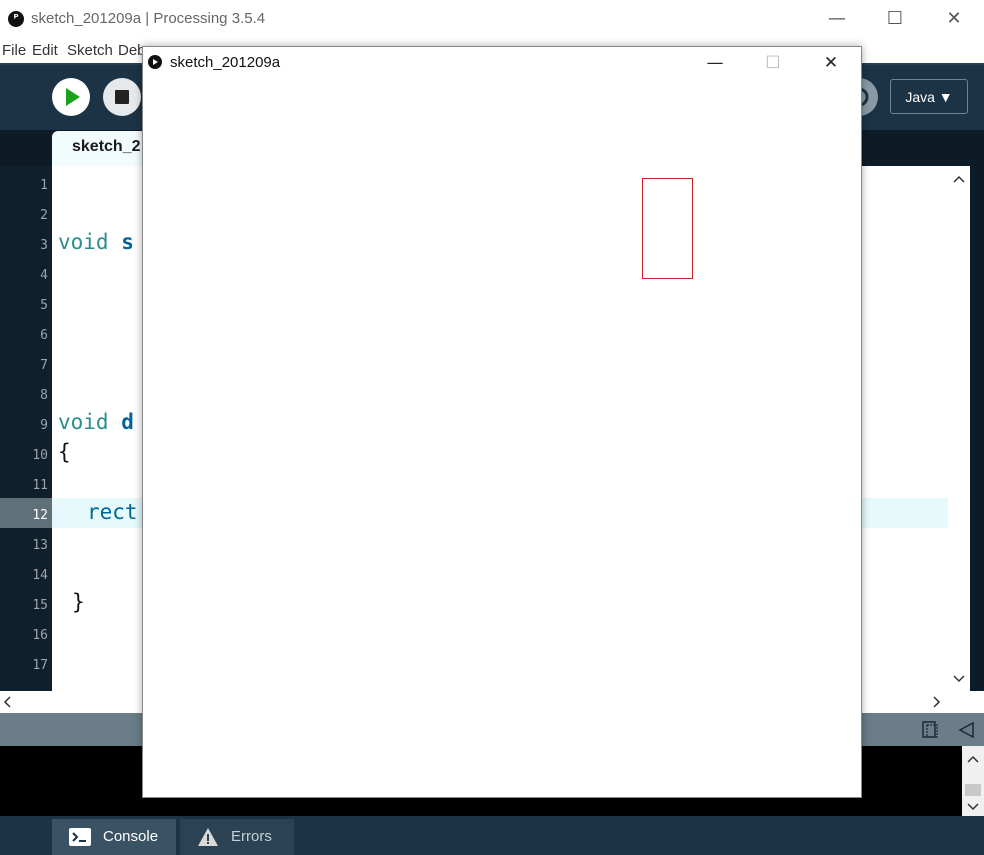 The image size is (984, 855). I want to click on editor-vertical-scrollbar, so click(959, 428).